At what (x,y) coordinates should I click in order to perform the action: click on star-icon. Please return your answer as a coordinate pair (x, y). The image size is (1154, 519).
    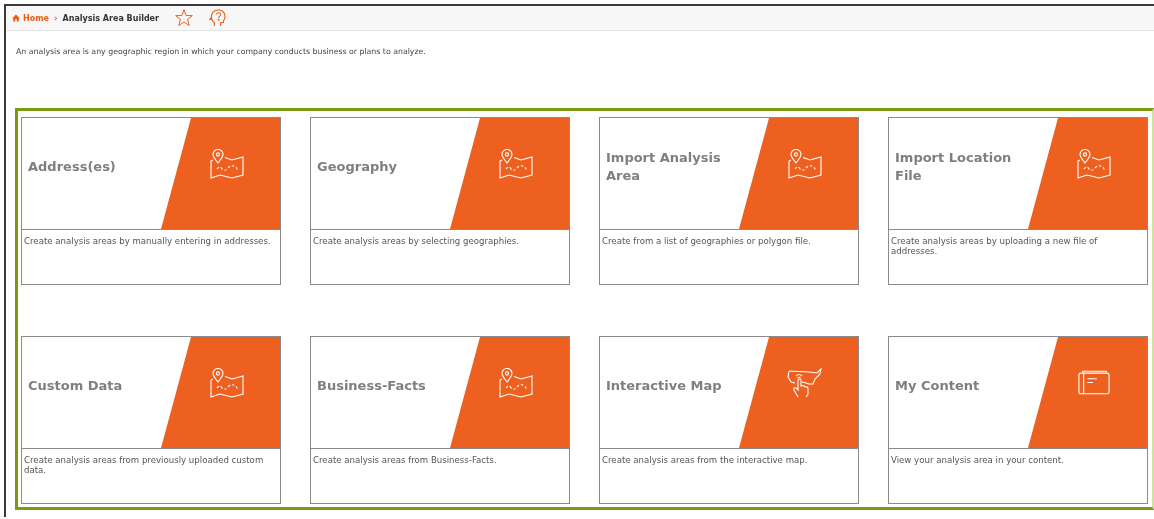
    Looking at the image, I should click on (184, 18).